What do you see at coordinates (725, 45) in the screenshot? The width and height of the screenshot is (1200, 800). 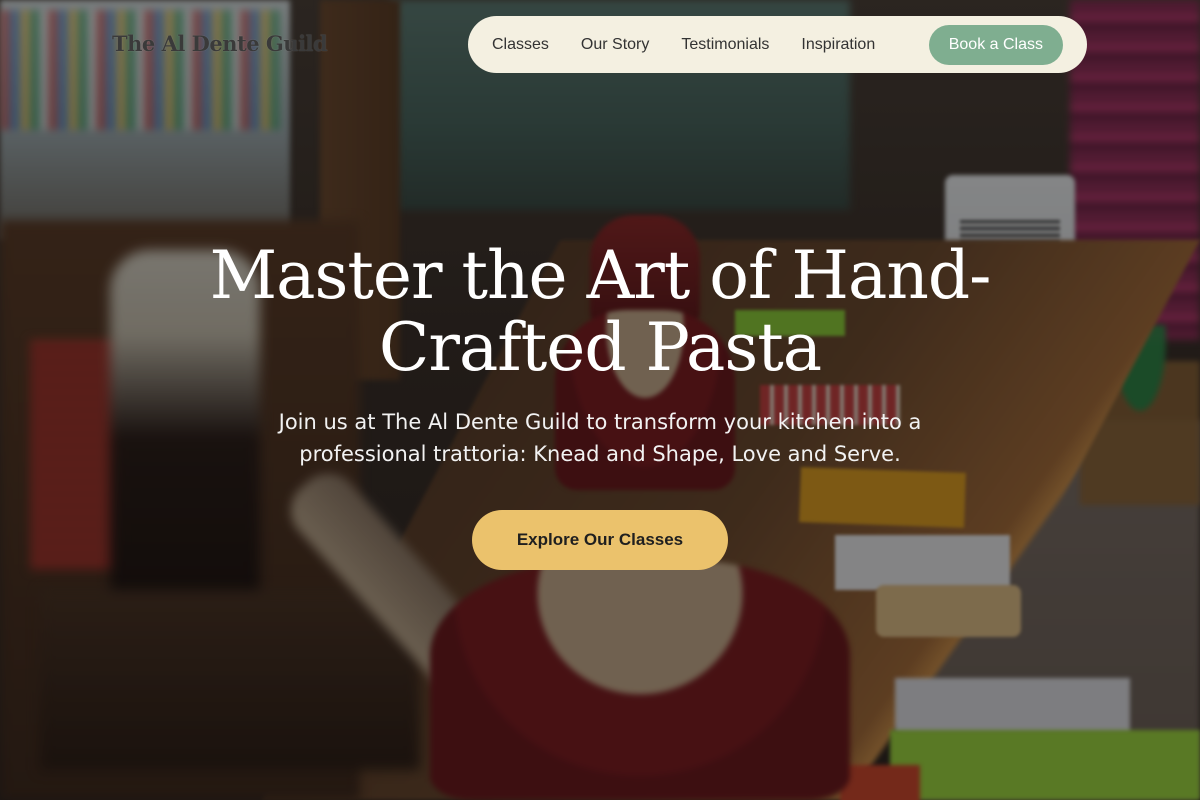 I see `nav-link-testimonials: Testimonials` at bounding box center [725, 45].